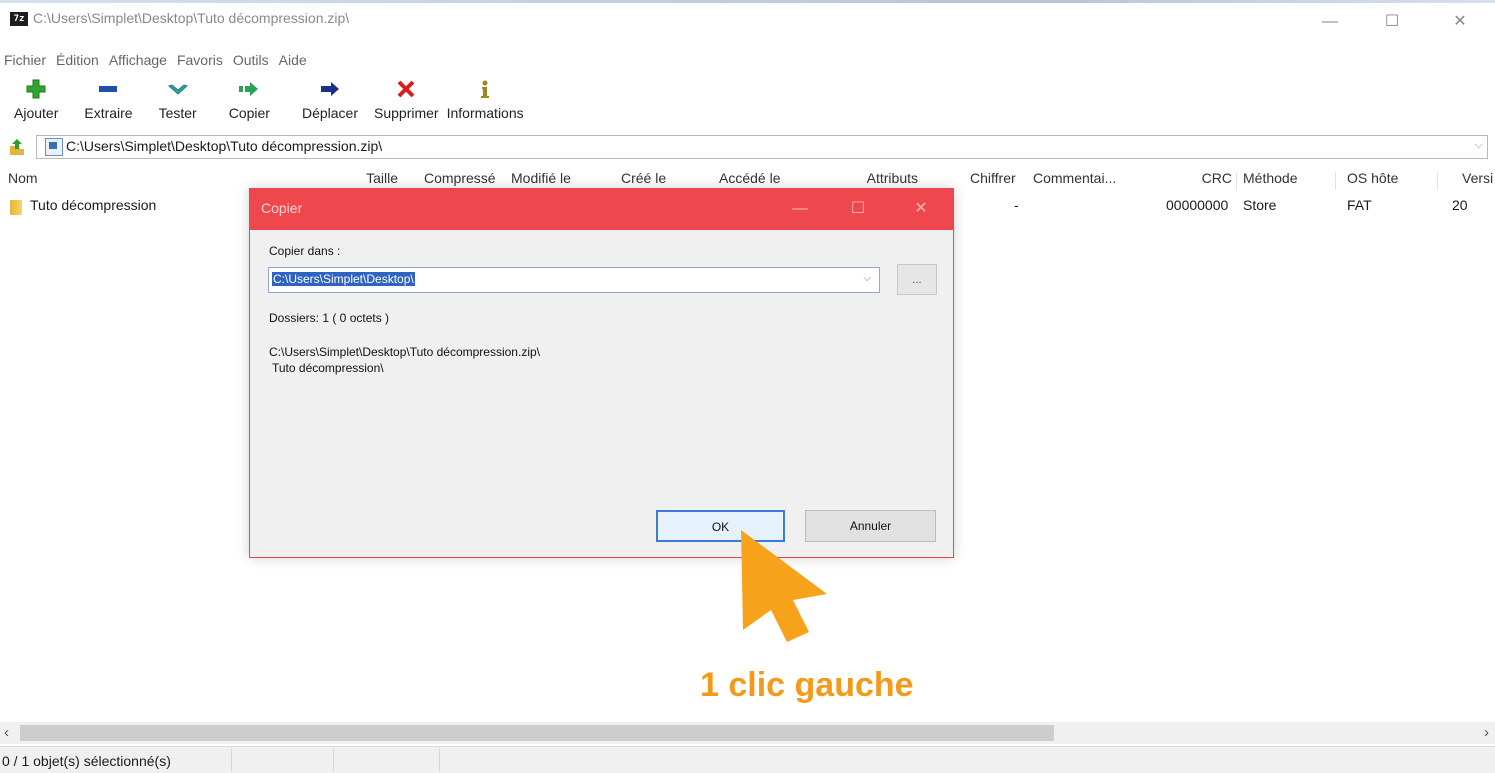  Describe the element at coordinates (601, 209) in the screenshot. I see `dialog-title-bar: Copier — ☐ ✕` at that location.